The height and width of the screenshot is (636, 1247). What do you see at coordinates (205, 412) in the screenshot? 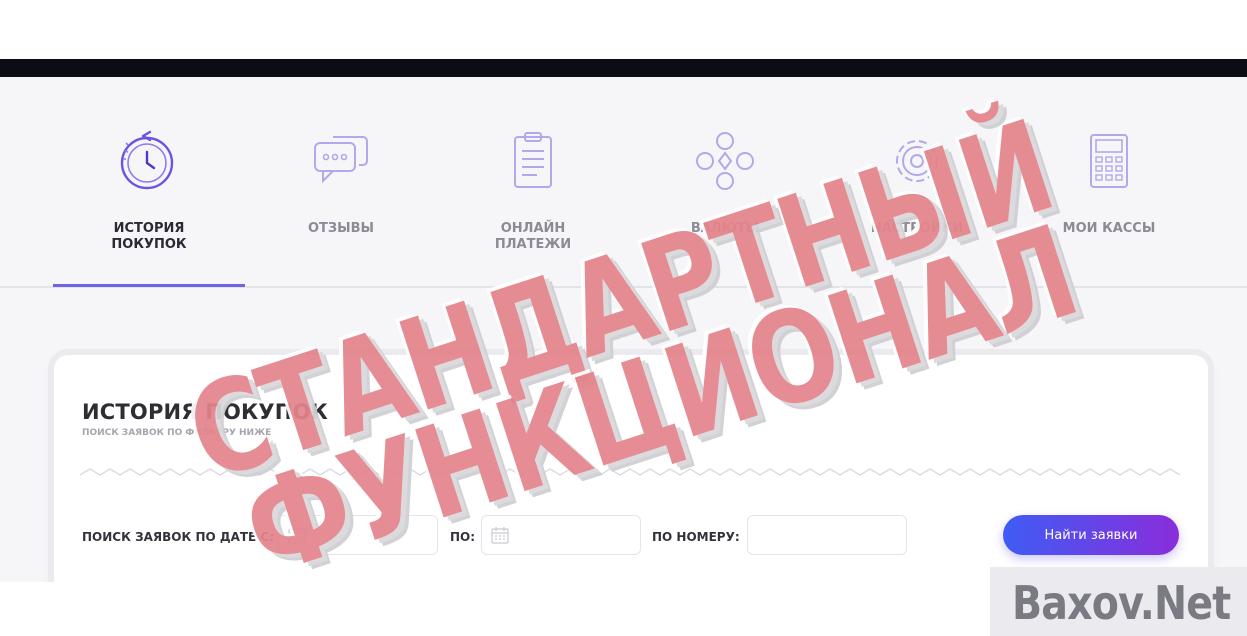
I see `card-title: ИСТОРИЯ ПОКУПОК` at bounding box center [205, 412].